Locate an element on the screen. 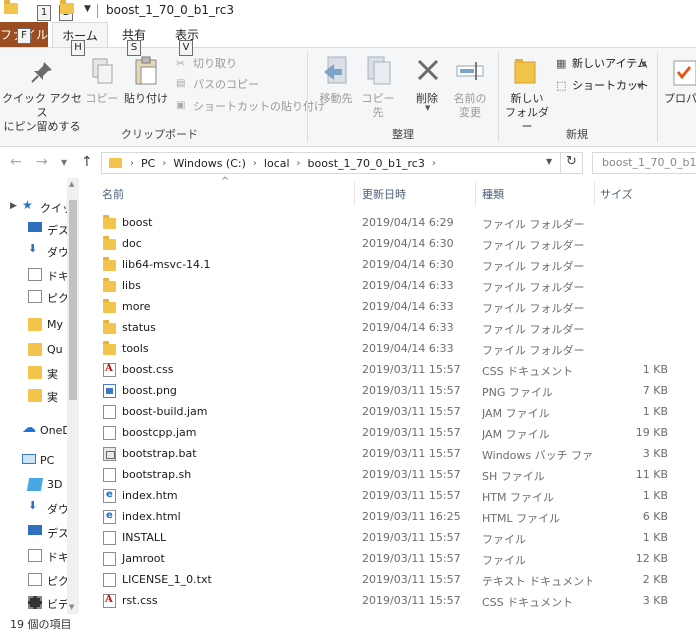  nav-scrollbar: ▲ ▼ is located at coordinates (73, 396).